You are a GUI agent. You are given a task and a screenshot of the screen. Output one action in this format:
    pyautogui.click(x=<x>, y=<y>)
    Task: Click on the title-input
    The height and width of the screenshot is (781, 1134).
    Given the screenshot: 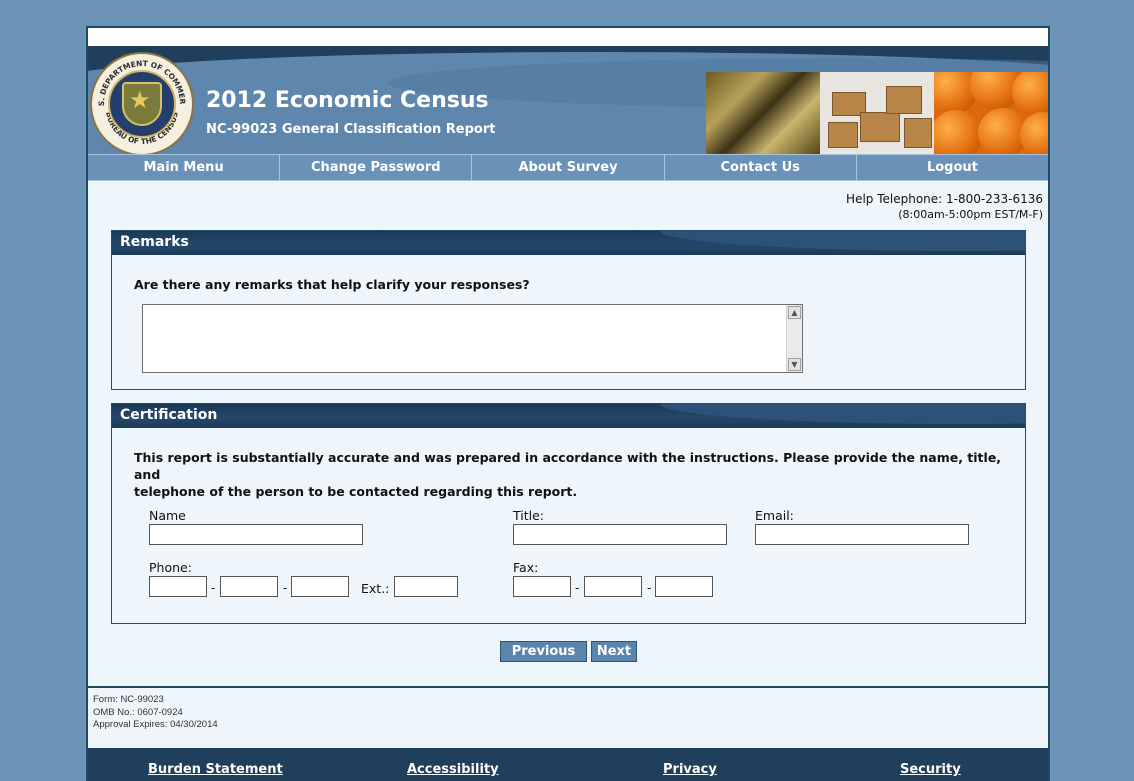 What is the action you would take?
    pyautogui.click(x=620, y=534)
    